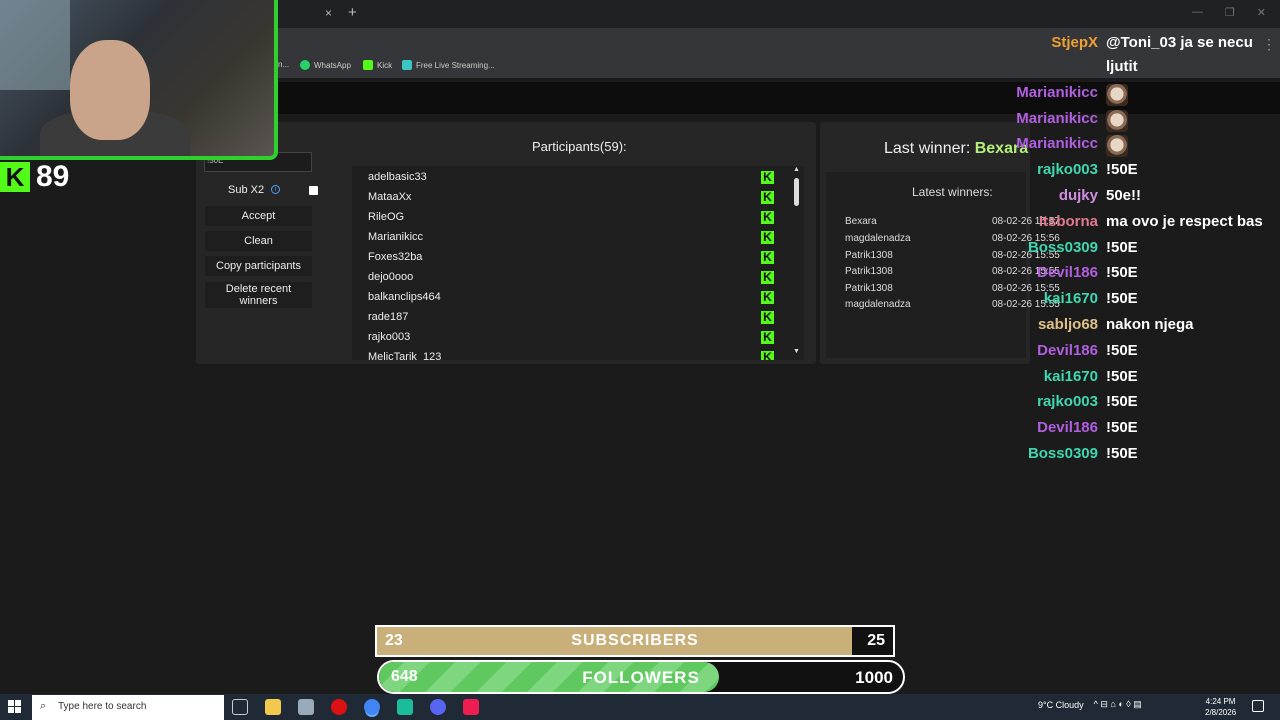  Describe the element at coordinates (404, 297) in the screenshot. I see `participant-item: balkanclips464` at that location.